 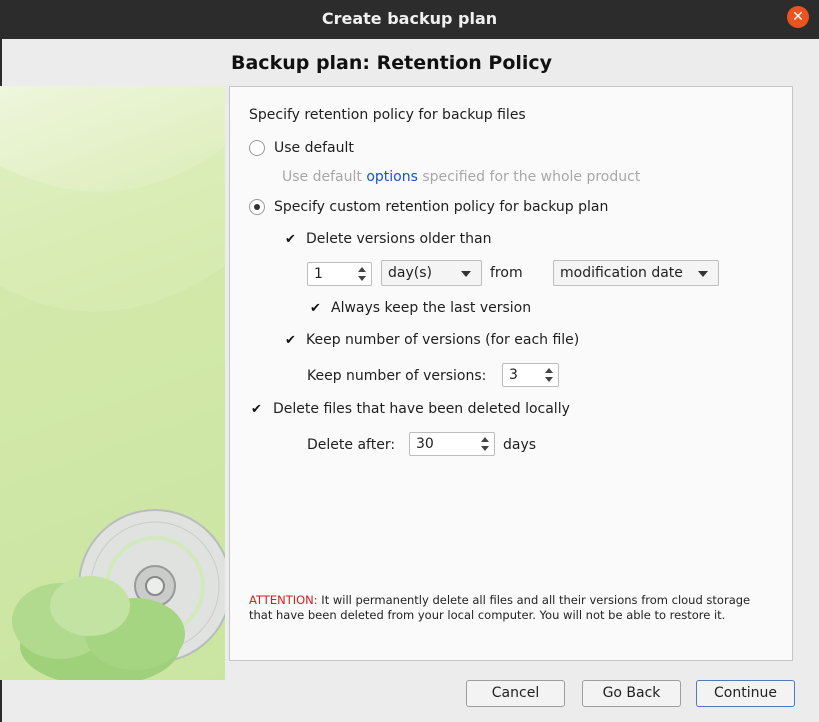 What do you see at coordinates (397, 376) in the screenshot?
I see `keep-count-label: Keep number of versions:` at bounding box center [397, 376].